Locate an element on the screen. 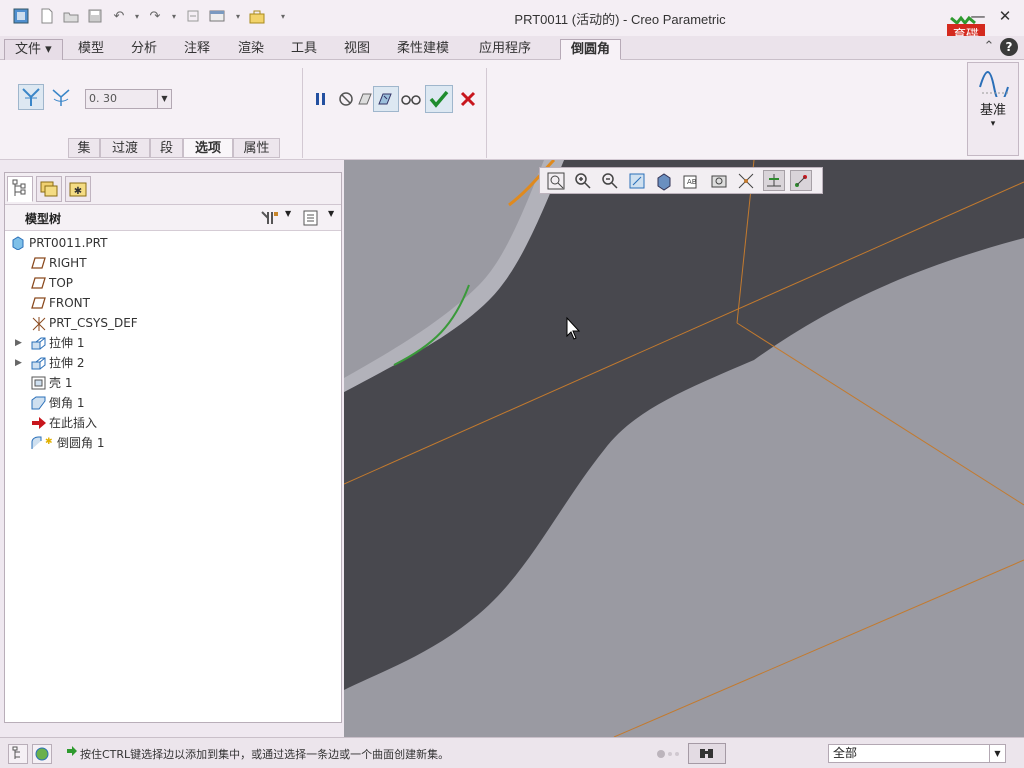 The height and width of the screenshot is (768, 1024). customize-toolbar-icon: ▾ is located at coordinates (283, 17).